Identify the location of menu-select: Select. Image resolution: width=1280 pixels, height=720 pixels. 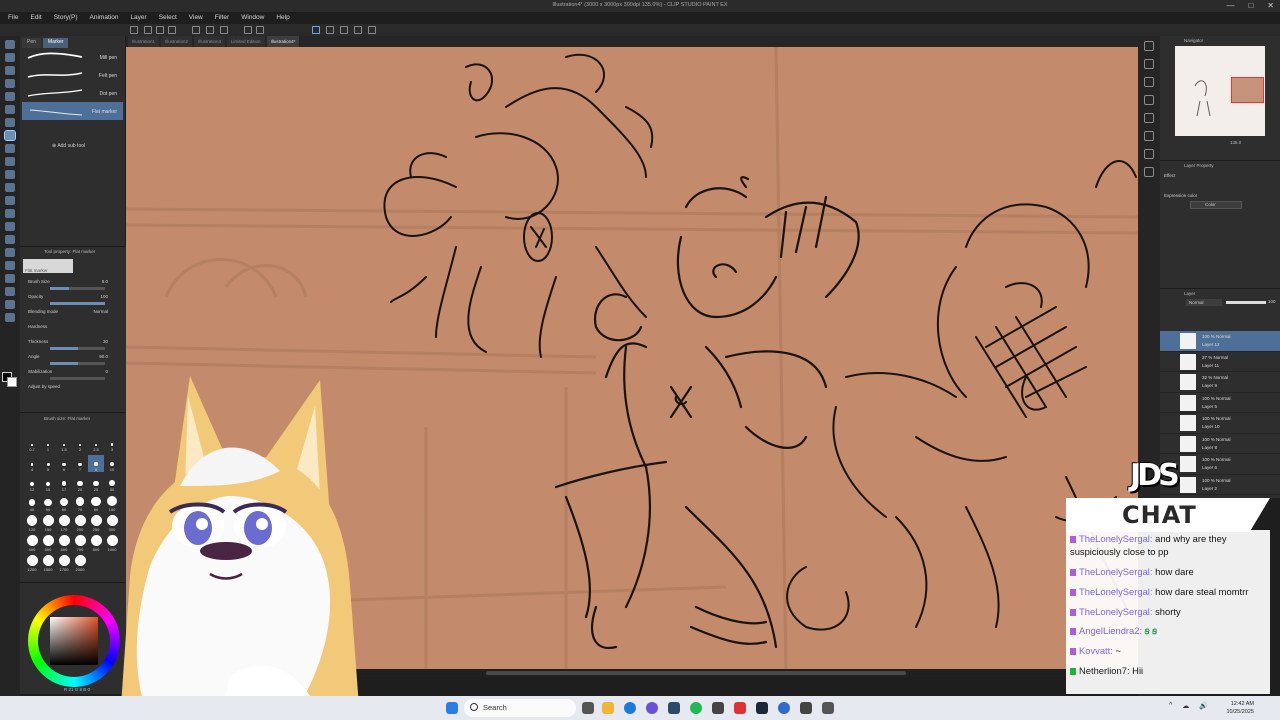
(170, 18).